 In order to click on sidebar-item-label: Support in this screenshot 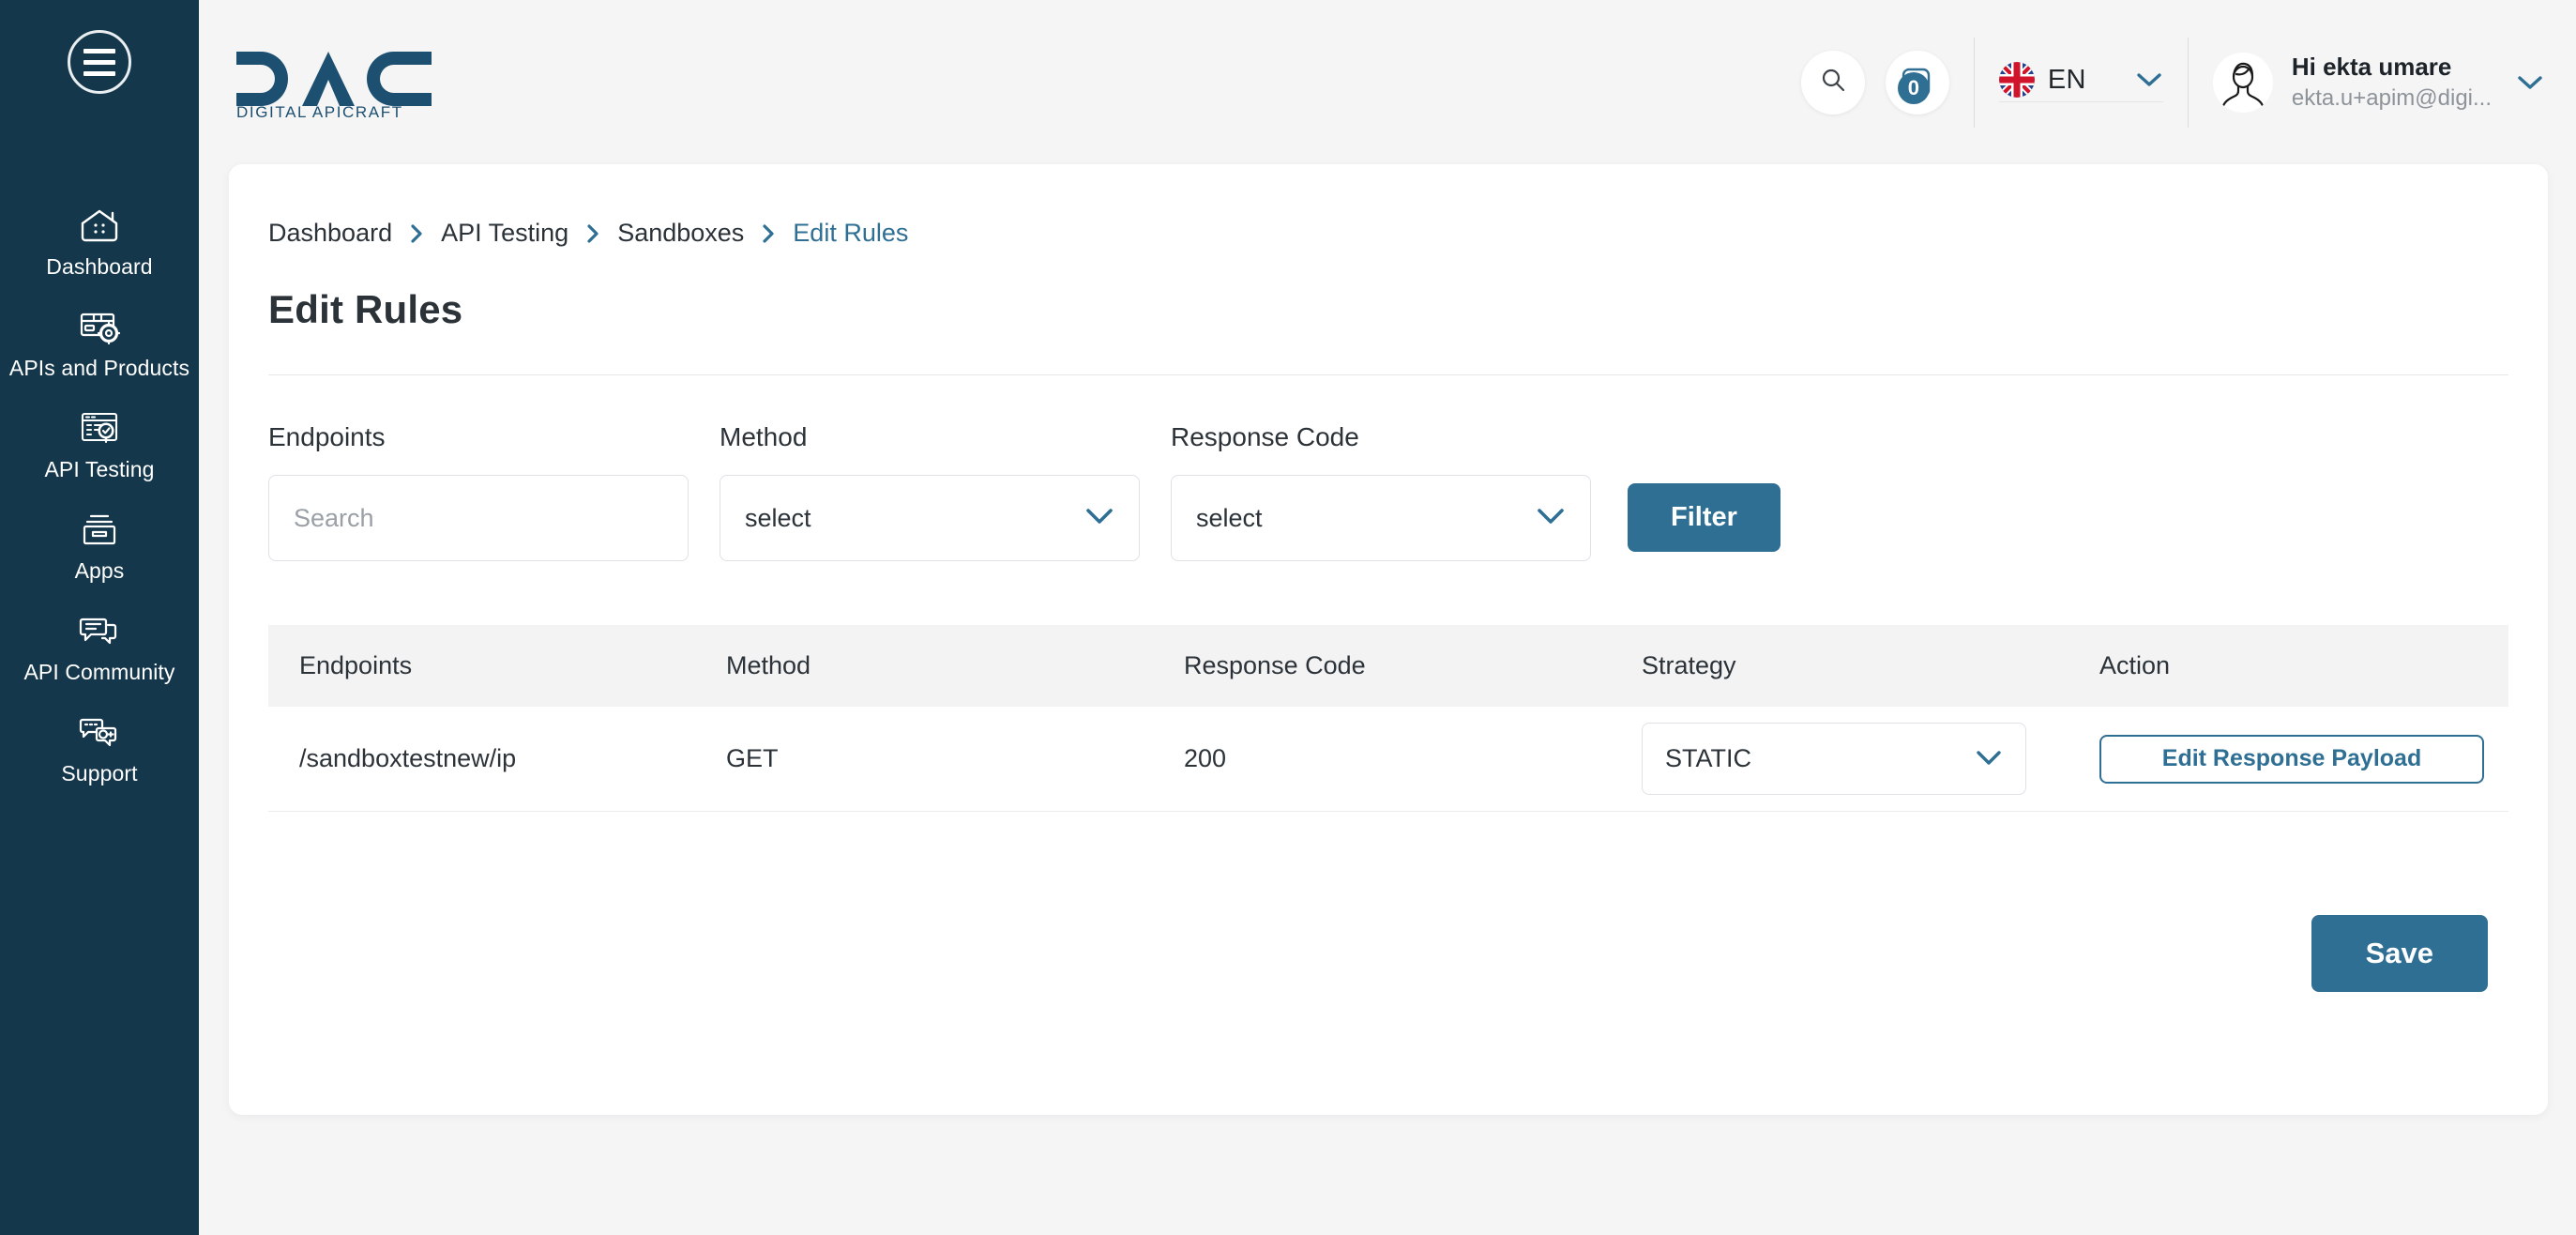, I will do `click(99, 773)`.